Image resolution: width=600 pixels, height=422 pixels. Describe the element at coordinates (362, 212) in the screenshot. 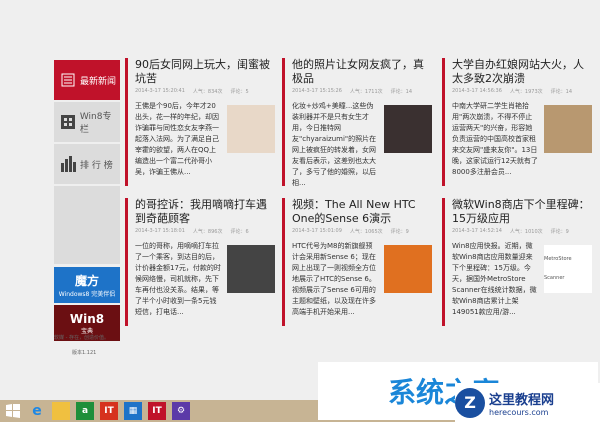

I see `article-title: 视频：The All New HTC One的Sense 6演示` at that location.